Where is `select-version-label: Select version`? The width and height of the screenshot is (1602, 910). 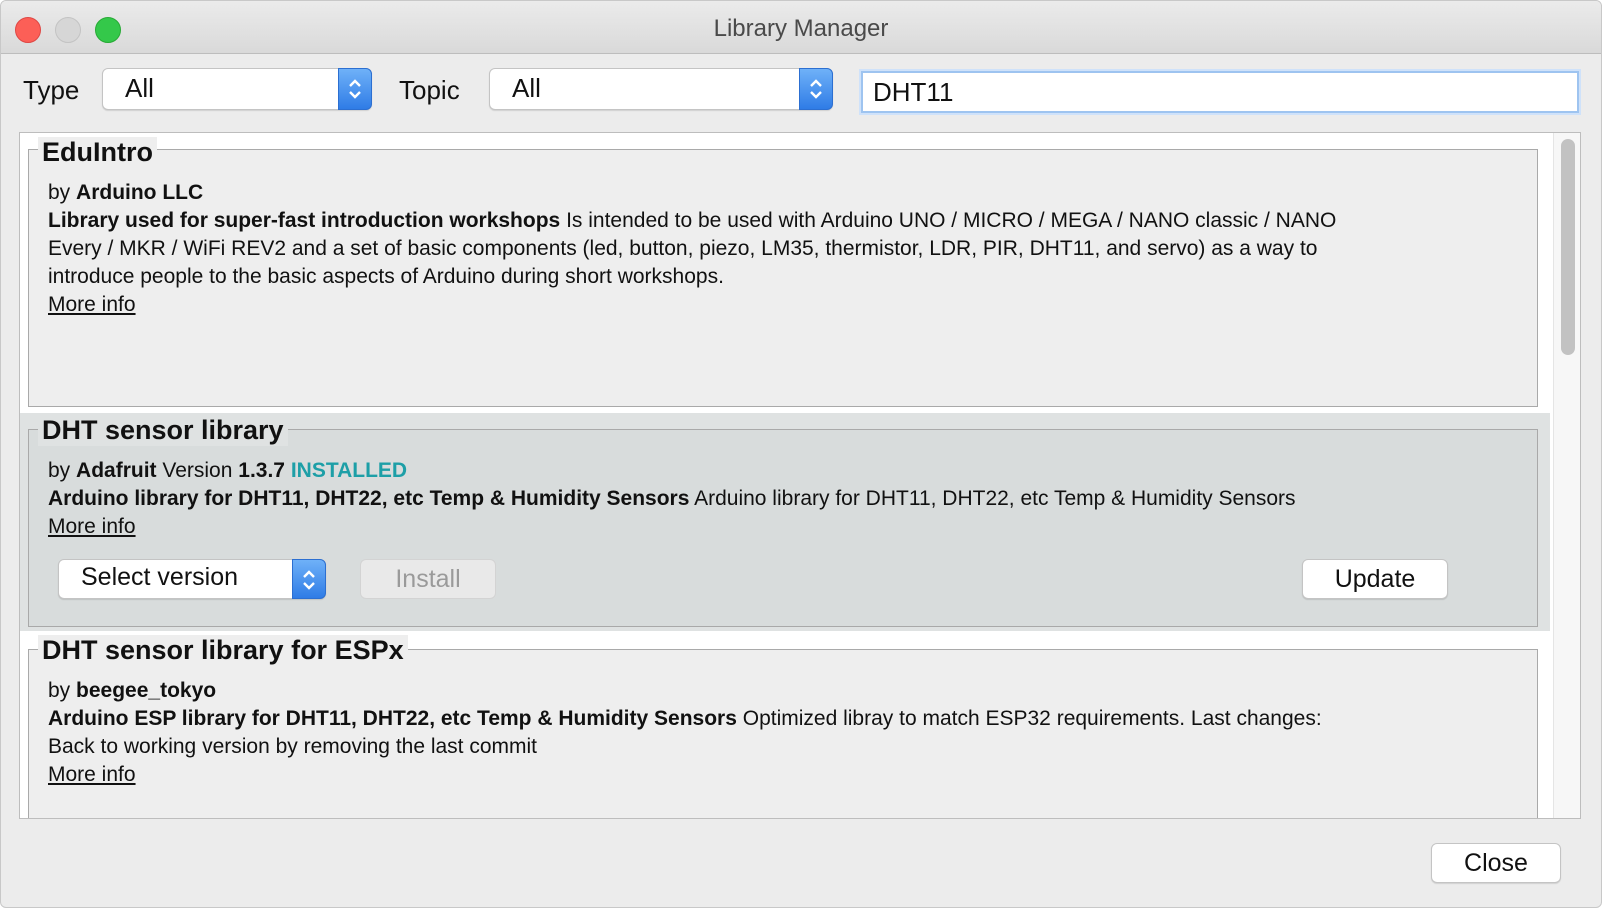 select-version-label: Select version is located at coordinates (160, 577).